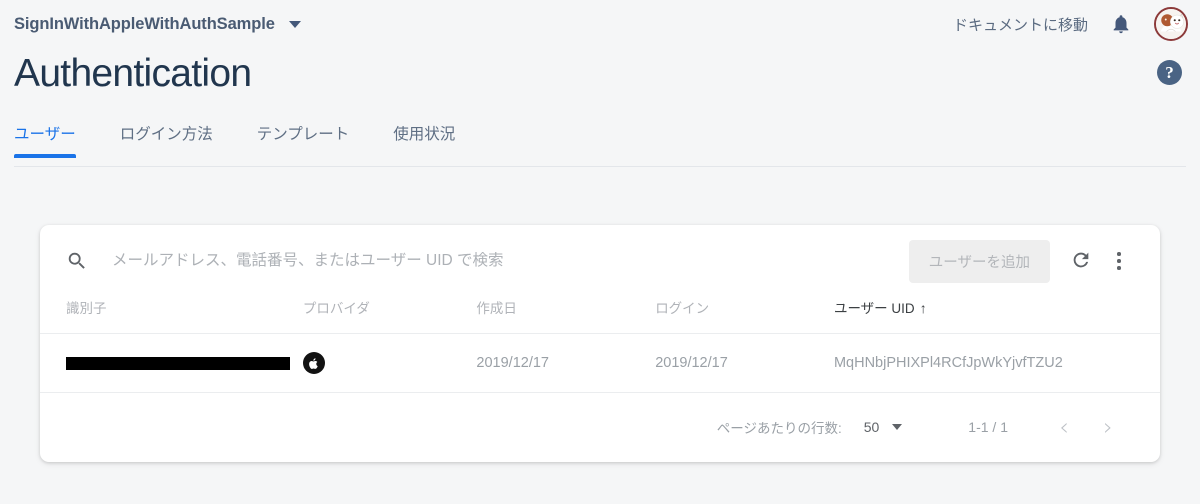 Image resolution: width=1200 pixels, height=504 pixels. What do you see at coordinates (600, 427) in the screenshot?
I see `pagination-bar: ページあたりの行数: 50 1-1 / 1 ‹ ›` at bounding box center [600, 427].